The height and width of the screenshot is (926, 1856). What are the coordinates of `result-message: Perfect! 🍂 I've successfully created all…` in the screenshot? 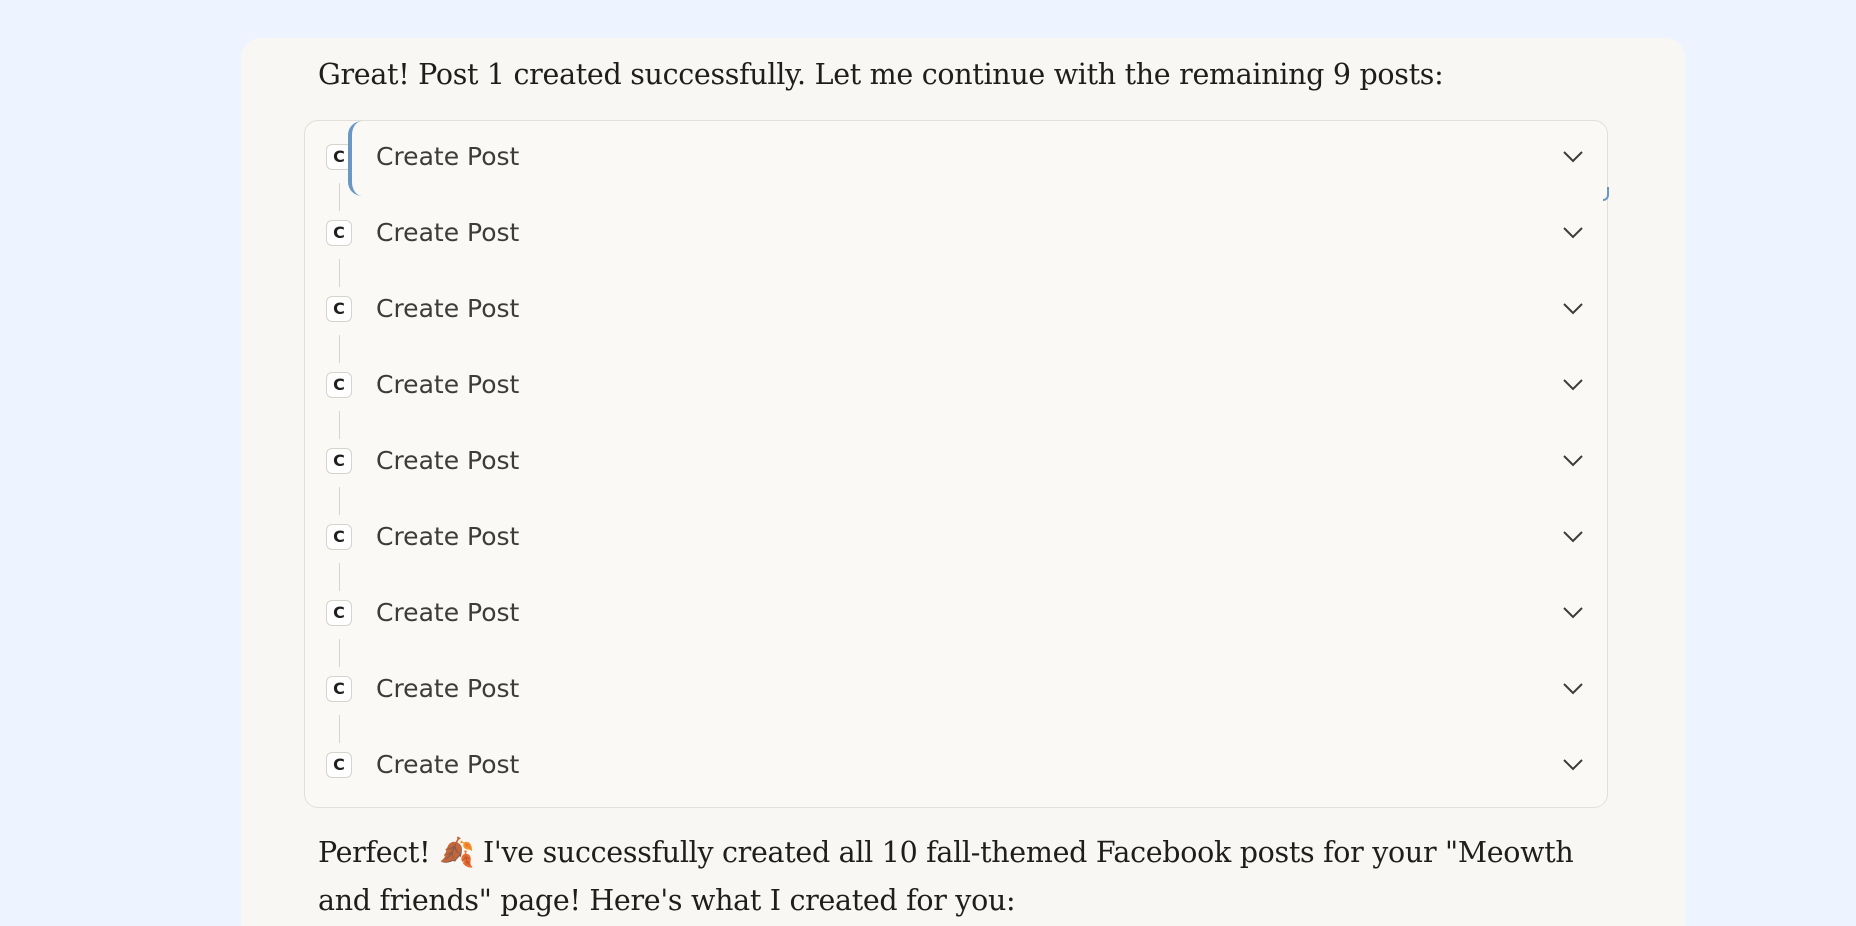 It's located at (946, 877).